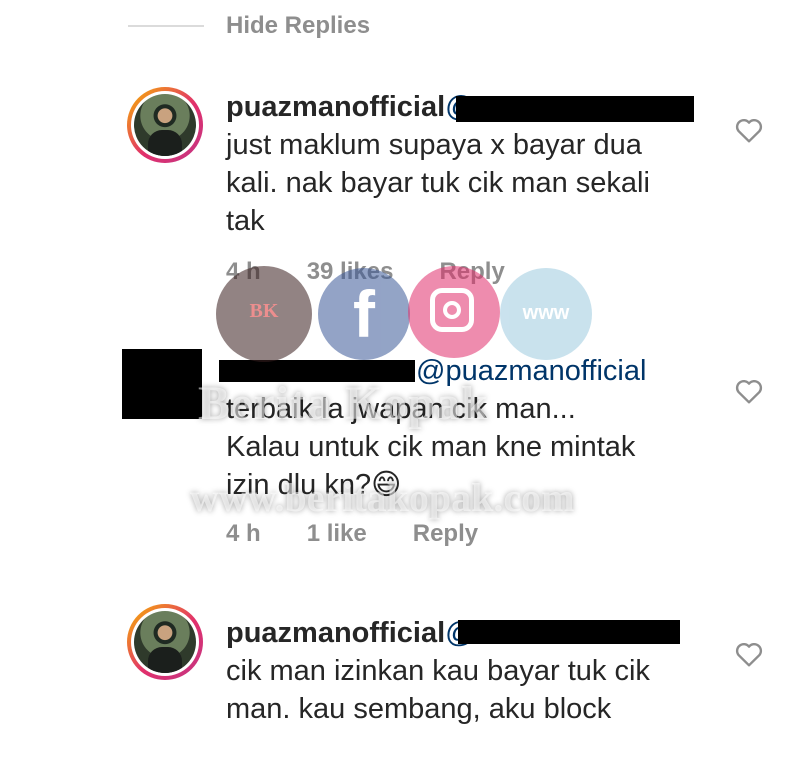  I want to click on comment-text-line: man. kau sembang, aku block, so click(419, 709).